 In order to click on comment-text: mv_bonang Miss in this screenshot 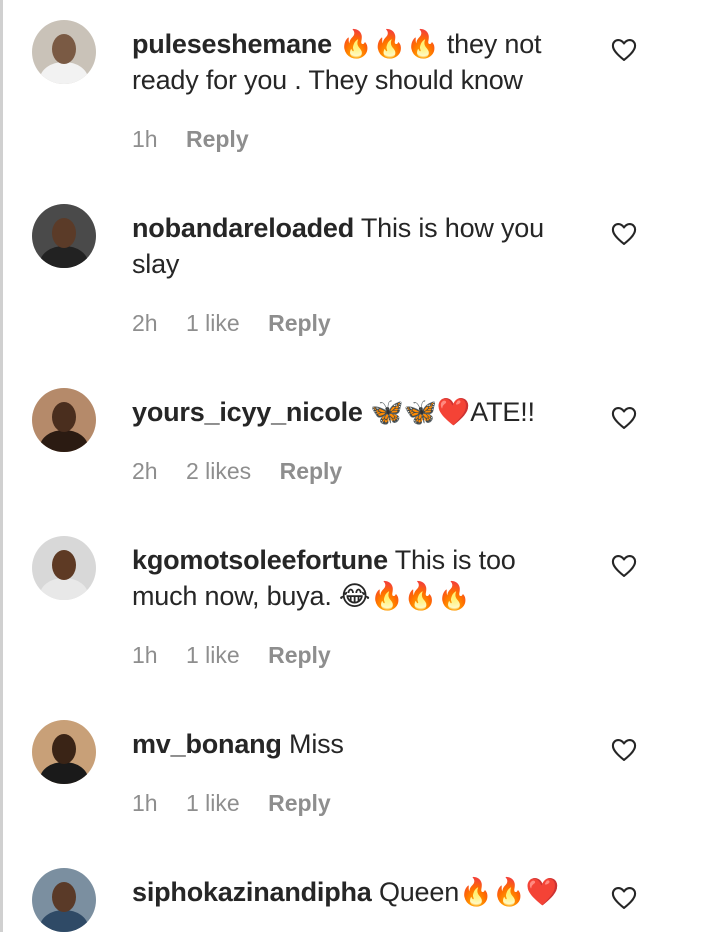, I will do `click(357, 744)`.